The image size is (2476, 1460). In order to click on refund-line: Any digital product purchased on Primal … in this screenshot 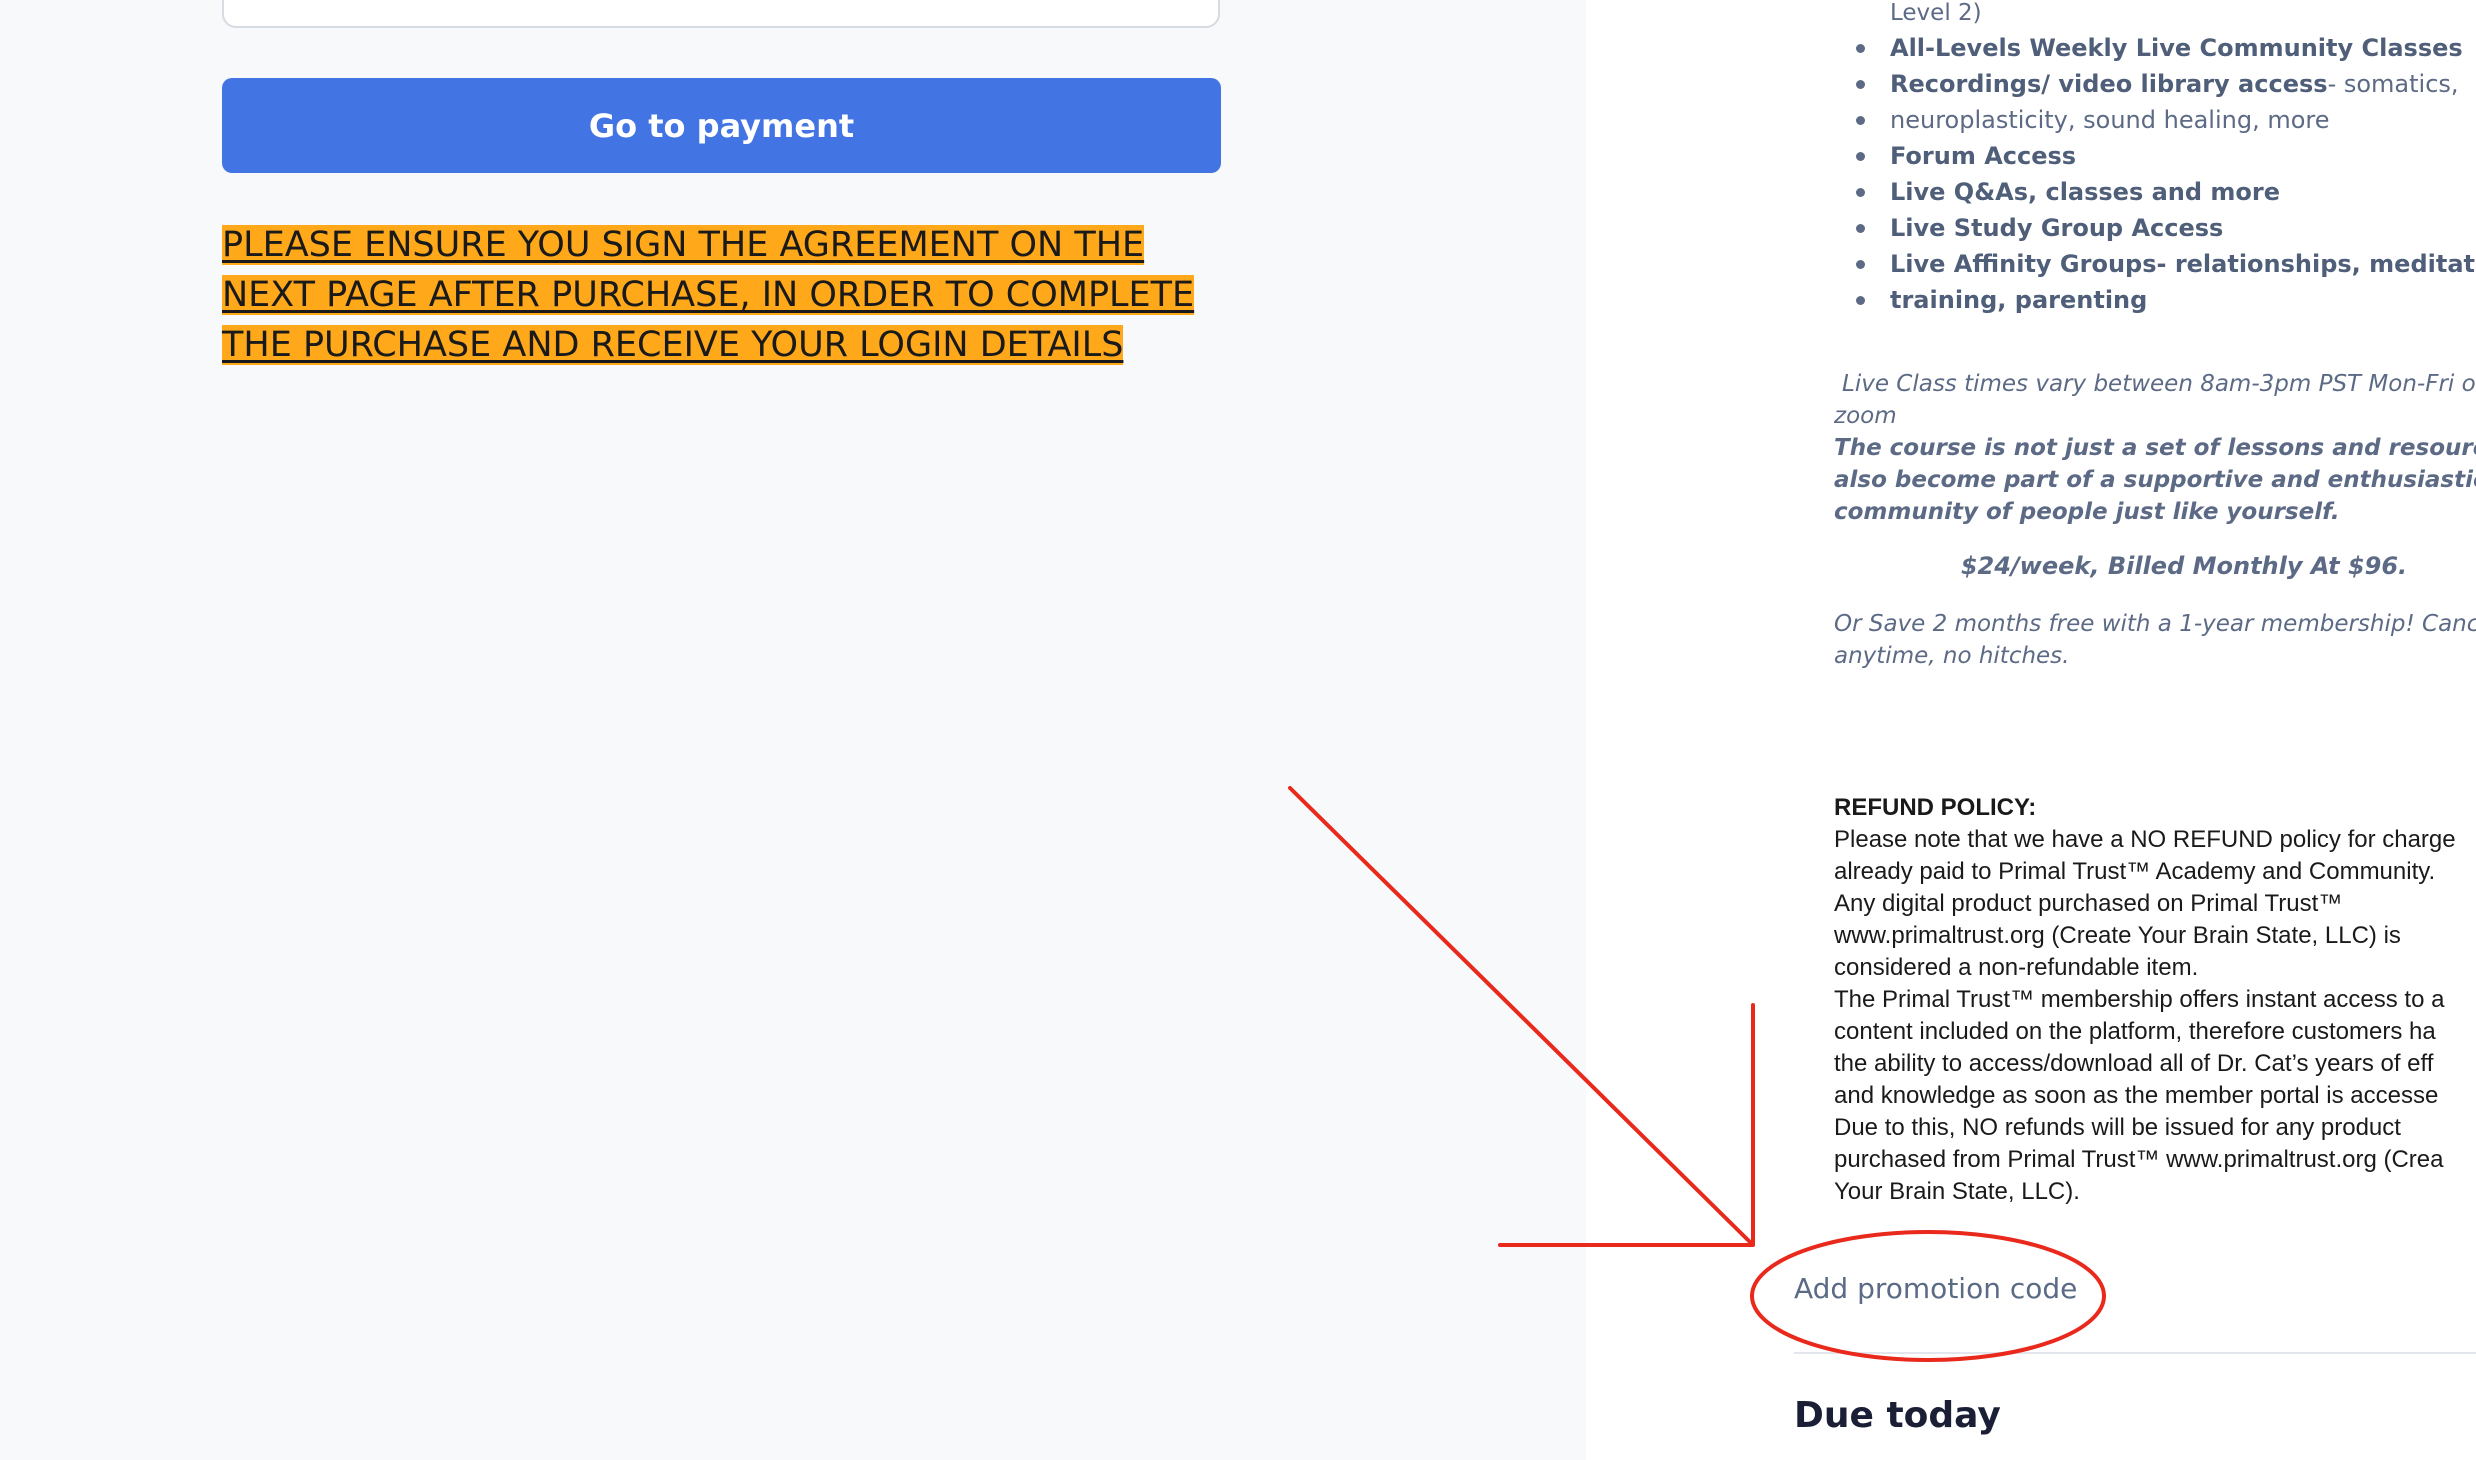, I will do `click(2088, 903)`.